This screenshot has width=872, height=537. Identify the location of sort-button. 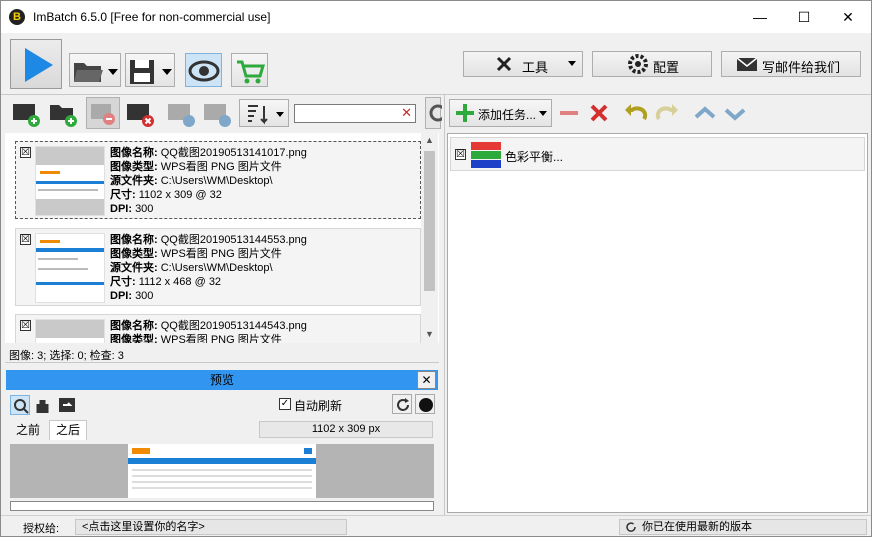
(264, 113).